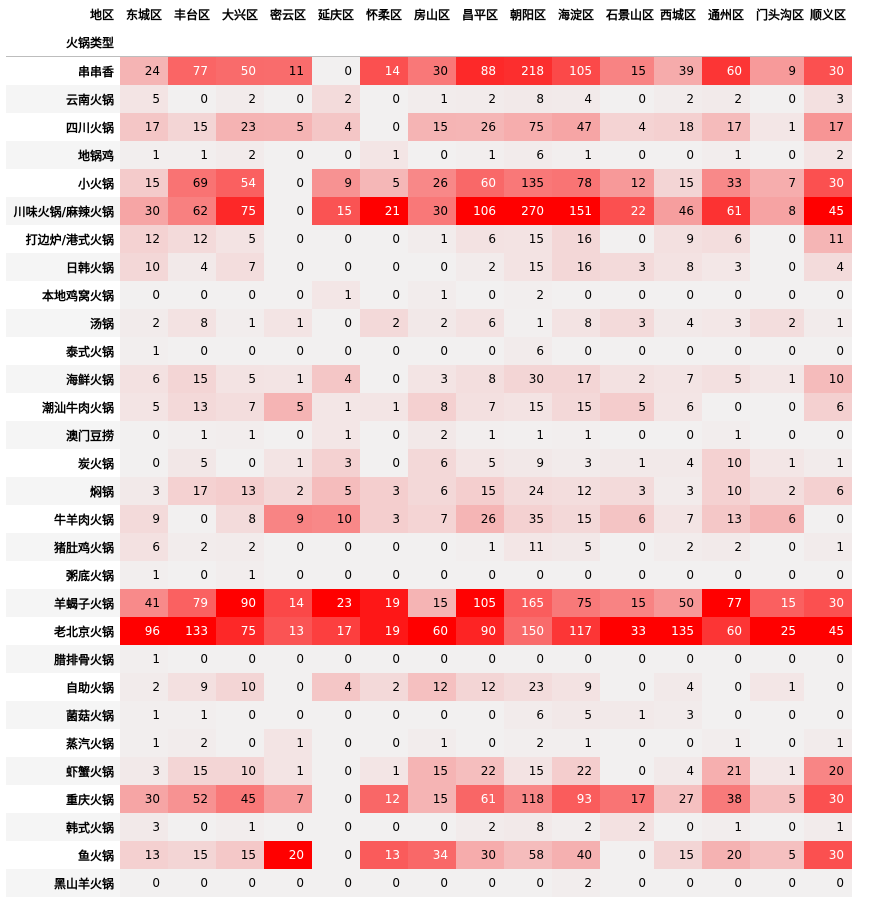 The width and height of the screenshot is (874, 904). What do you see at coordinates (288, 70) in the screenshot?
I see `heatmap-cell: 11` at bounding box center [288, 70].